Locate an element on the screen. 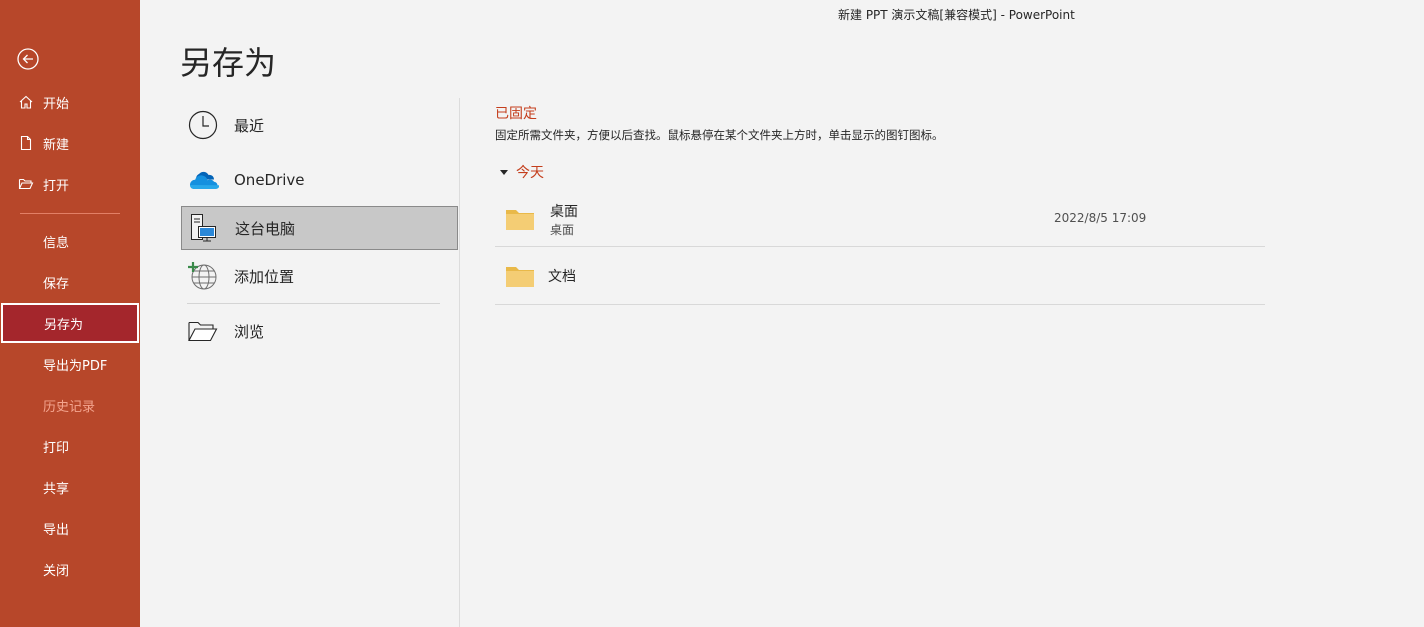  nav-label: 打印 is located at coordinates (56, 448).